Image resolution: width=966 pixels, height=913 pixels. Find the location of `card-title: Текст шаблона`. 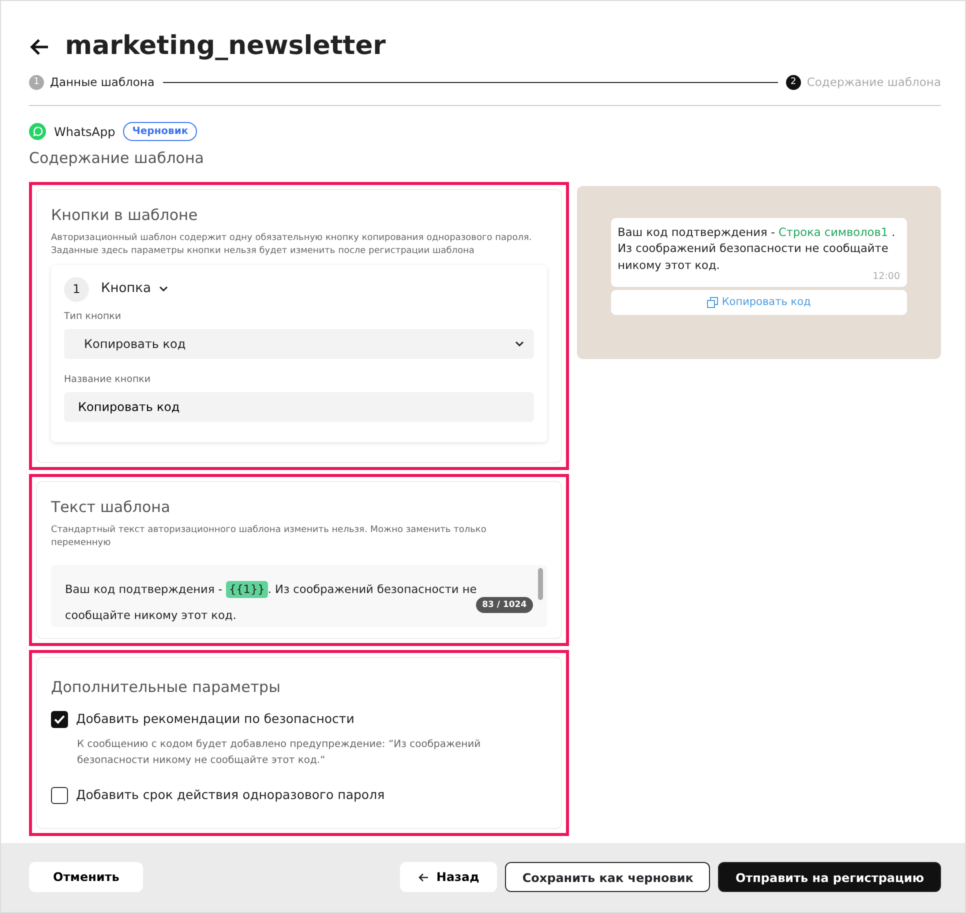

card-title: Текст шаблона is located at coordinates (111, 507).